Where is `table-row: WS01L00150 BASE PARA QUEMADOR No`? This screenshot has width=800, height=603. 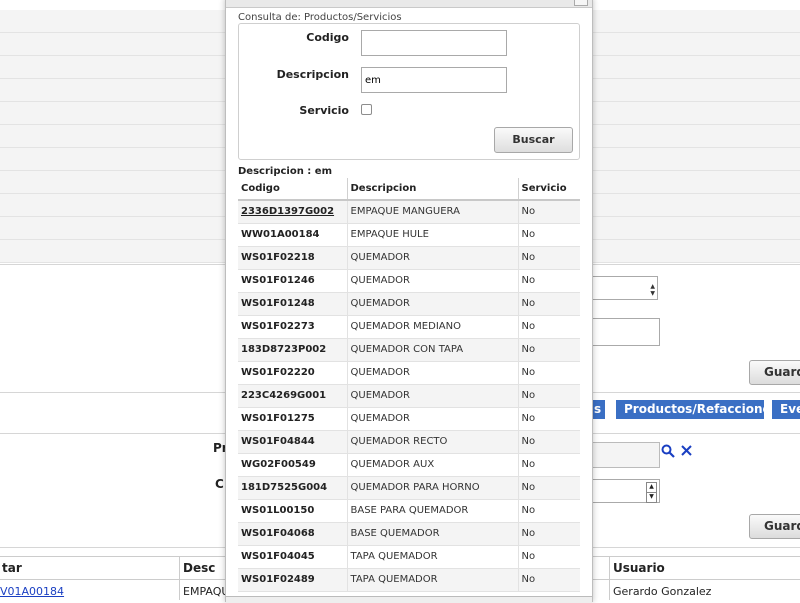
table-row: WS01L00150 BASE PARA QUEMADOR No is located at coordinates (409, 511).